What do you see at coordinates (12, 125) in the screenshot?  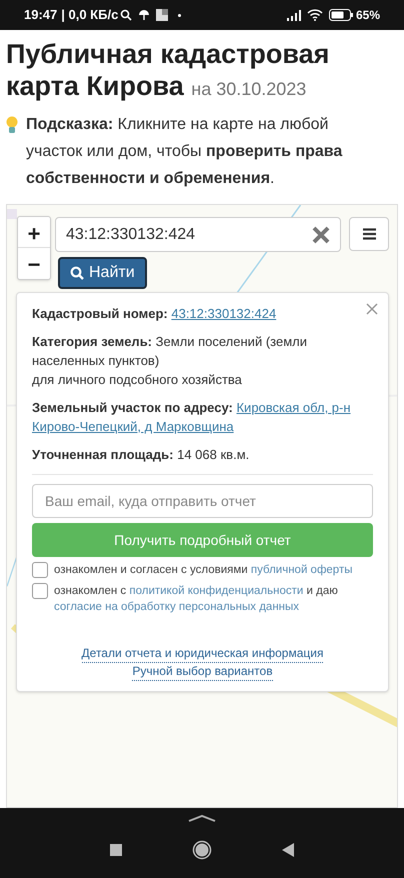 I see `lightbulb-icon` at bounding box center [12, 125].